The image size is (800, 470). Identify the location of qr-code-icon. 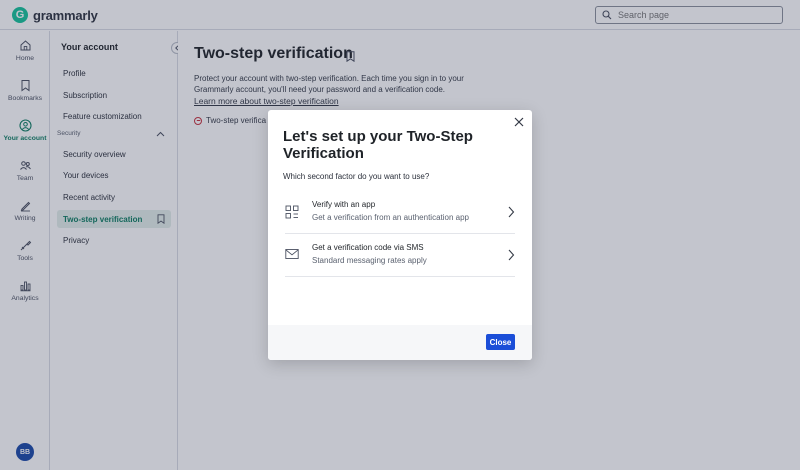
(292, 212).